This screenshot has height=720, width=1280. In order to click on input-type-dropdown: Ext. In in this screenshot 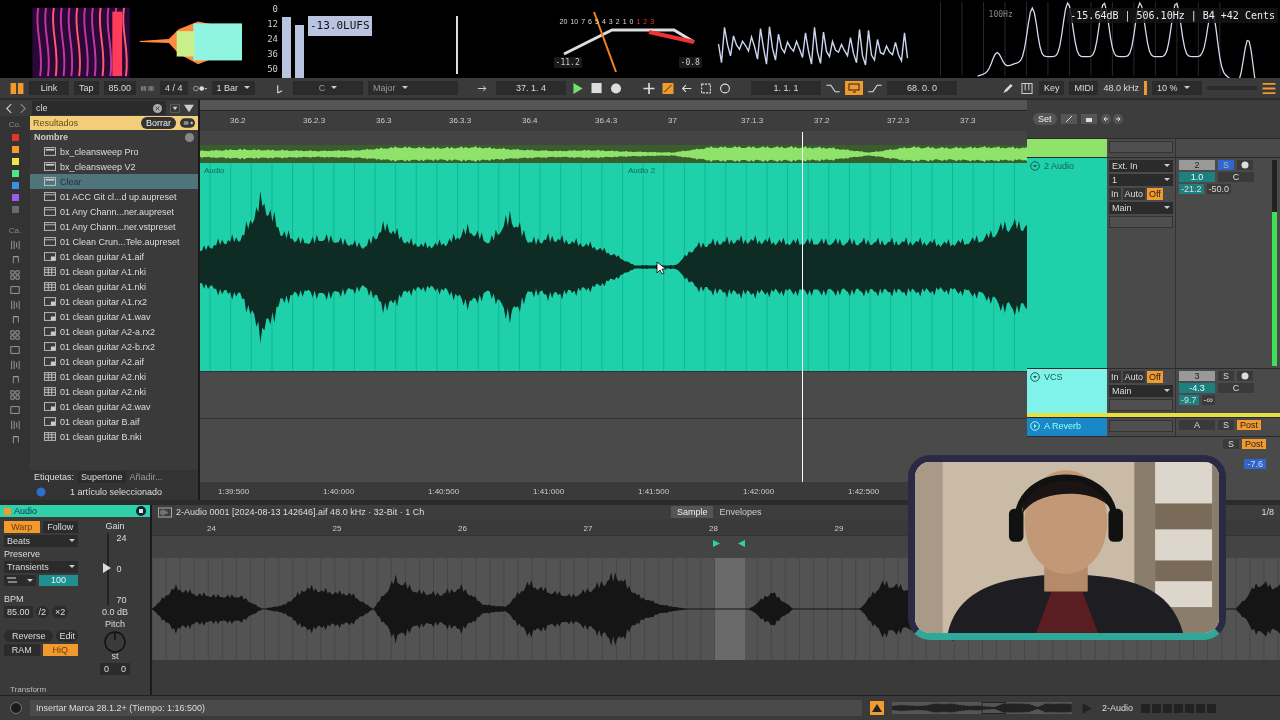, I will do `click(1141, 166)`.